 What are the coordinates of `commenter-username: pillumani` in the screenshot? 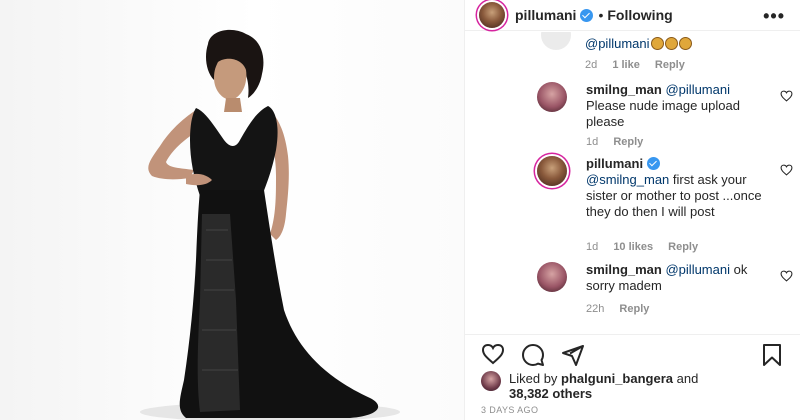 It's located at (614, 163).